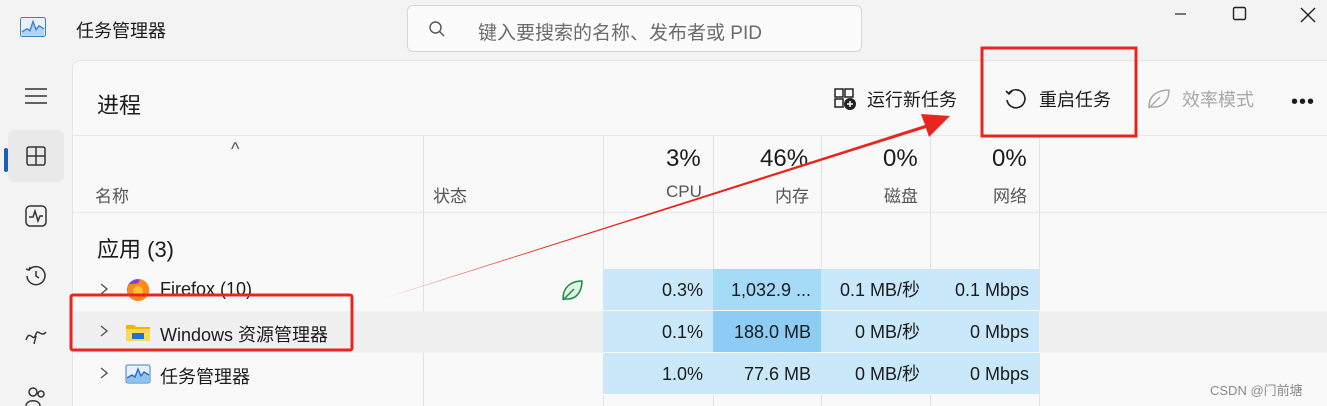 The image size is (1327, 406). I want to click on startup-icon, so click(36, 338).